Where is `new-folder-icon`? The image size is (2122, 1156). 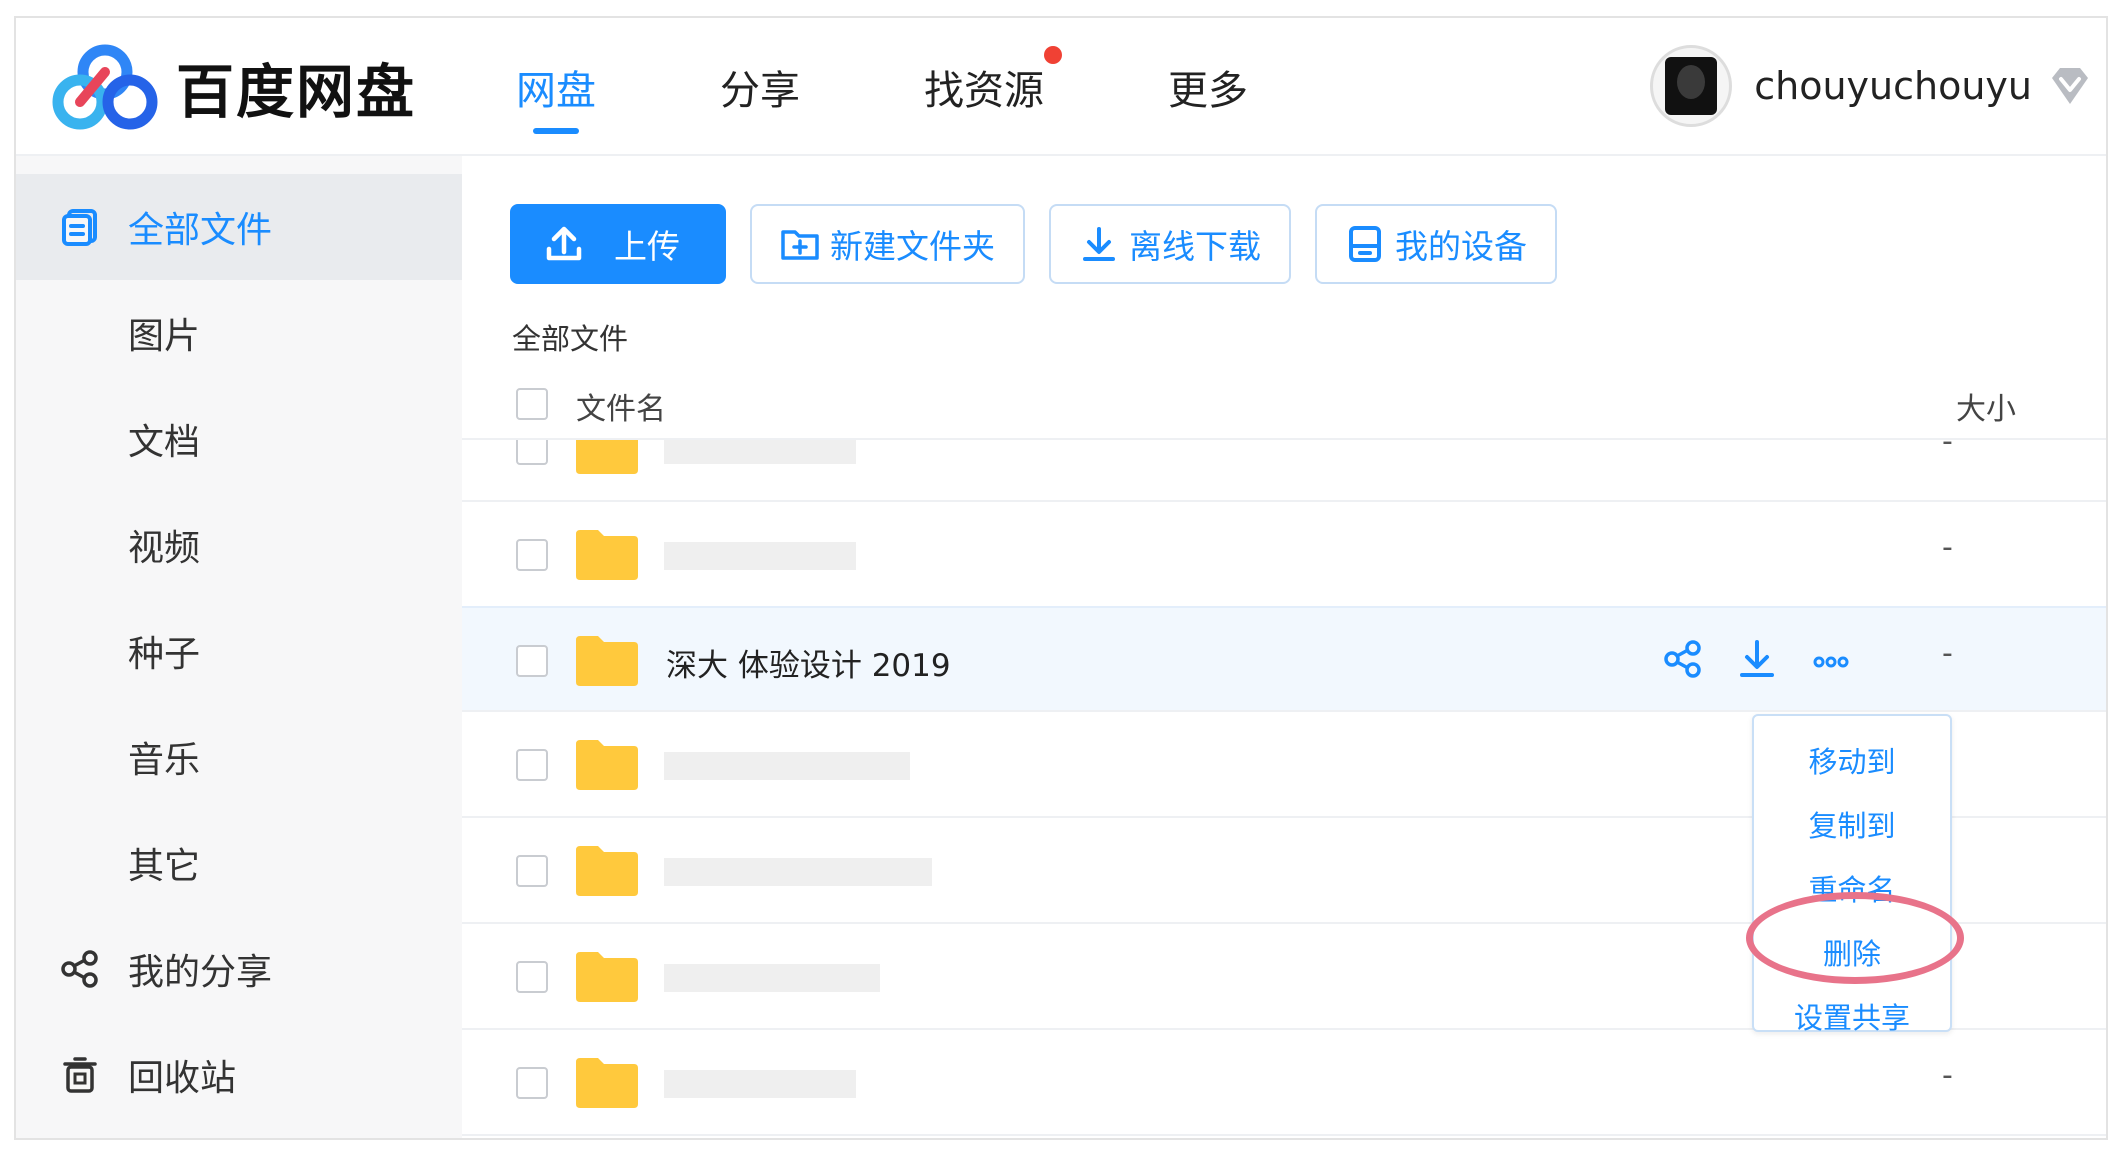 new-folder-icon is located at coordinates (800, 245).